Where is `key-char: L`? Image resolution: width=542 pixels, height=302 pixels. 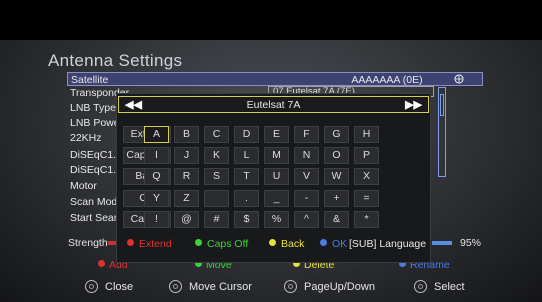
key-char: L is located at coordinates (246, 155).